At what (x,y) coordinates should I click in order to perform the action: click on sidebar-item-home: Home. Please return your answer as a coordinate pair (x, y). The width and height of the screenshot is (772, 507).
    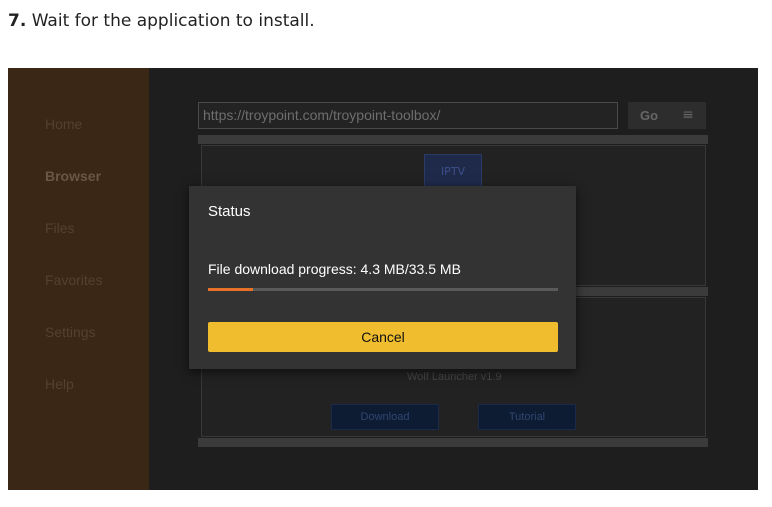
    Looking at the image, I should click on (63, 124).